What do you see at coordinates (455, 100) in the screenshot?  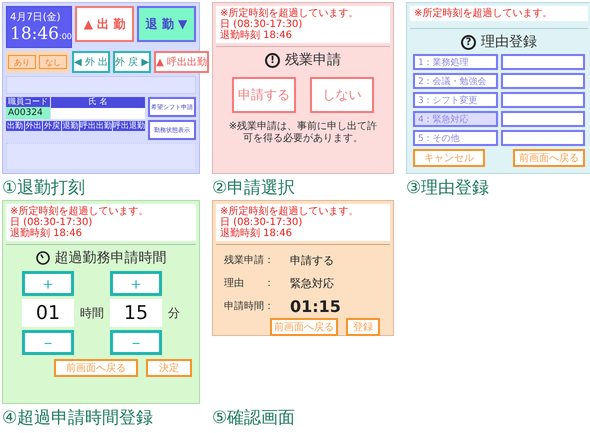 I see `reason-option: 3：シフト変更` at bounding box center [455, 100].